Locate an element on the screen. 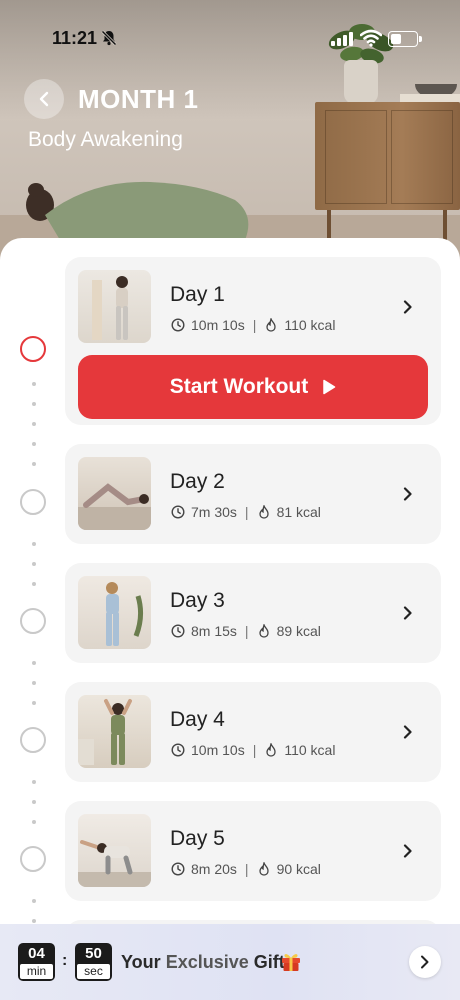  day-4-duration: 10m 10s is located at coordinates (218, 750).